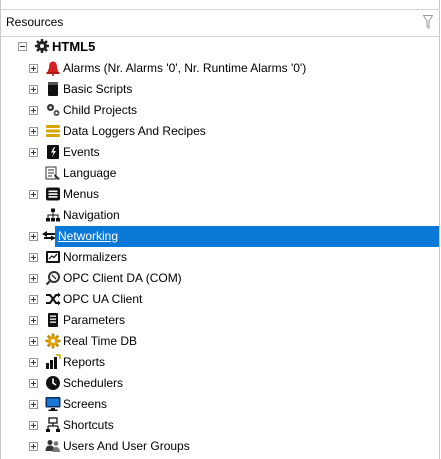  I want to click on tree-item-label: Networking, so click(88, 236).